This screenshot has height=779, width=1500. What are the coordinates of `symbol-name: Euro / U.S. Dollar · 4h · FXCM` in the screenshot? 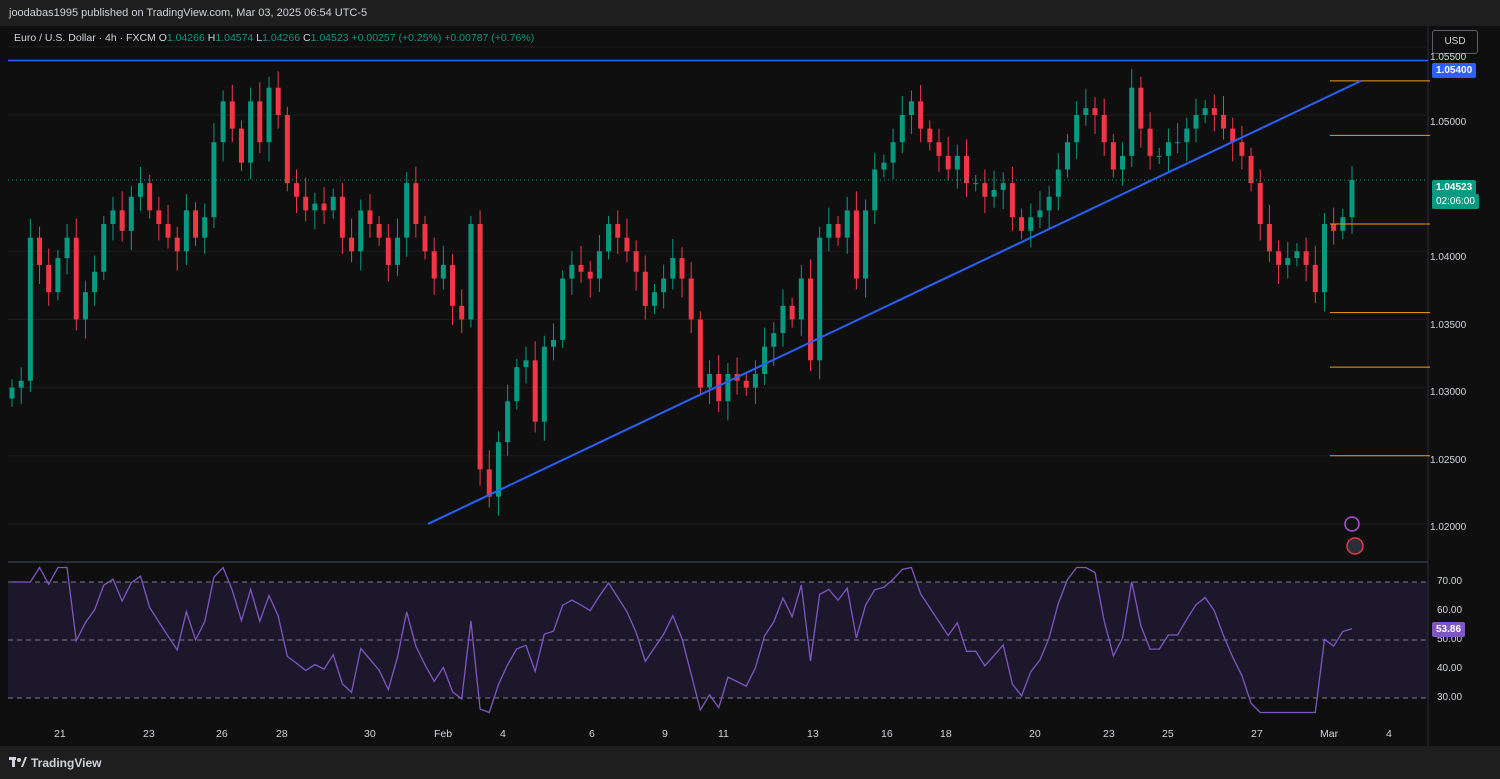 It's located at (85, 38).